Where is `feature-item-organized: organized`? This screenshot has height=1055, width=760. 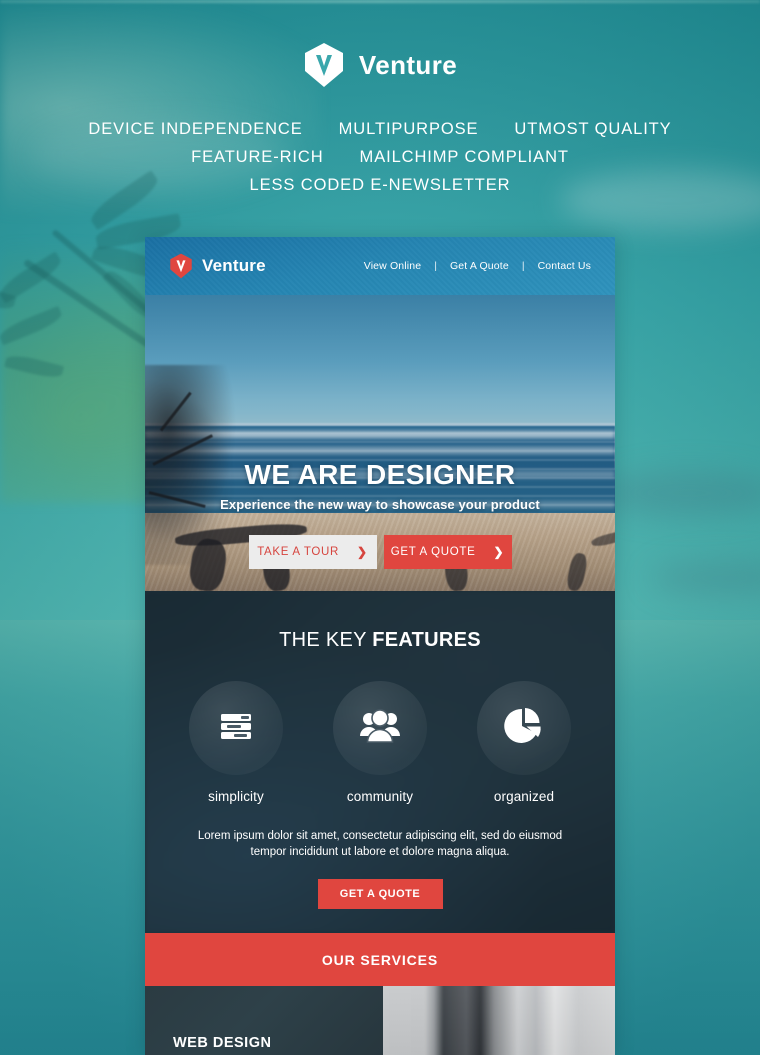
feature-item-organized: organized is located at coordinates (524, 742).